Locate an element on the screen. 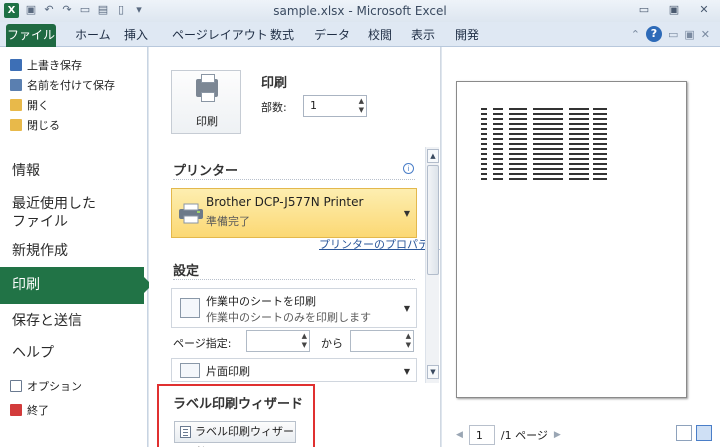  print-heading: 印刷 is located at coordinates (274, 83).